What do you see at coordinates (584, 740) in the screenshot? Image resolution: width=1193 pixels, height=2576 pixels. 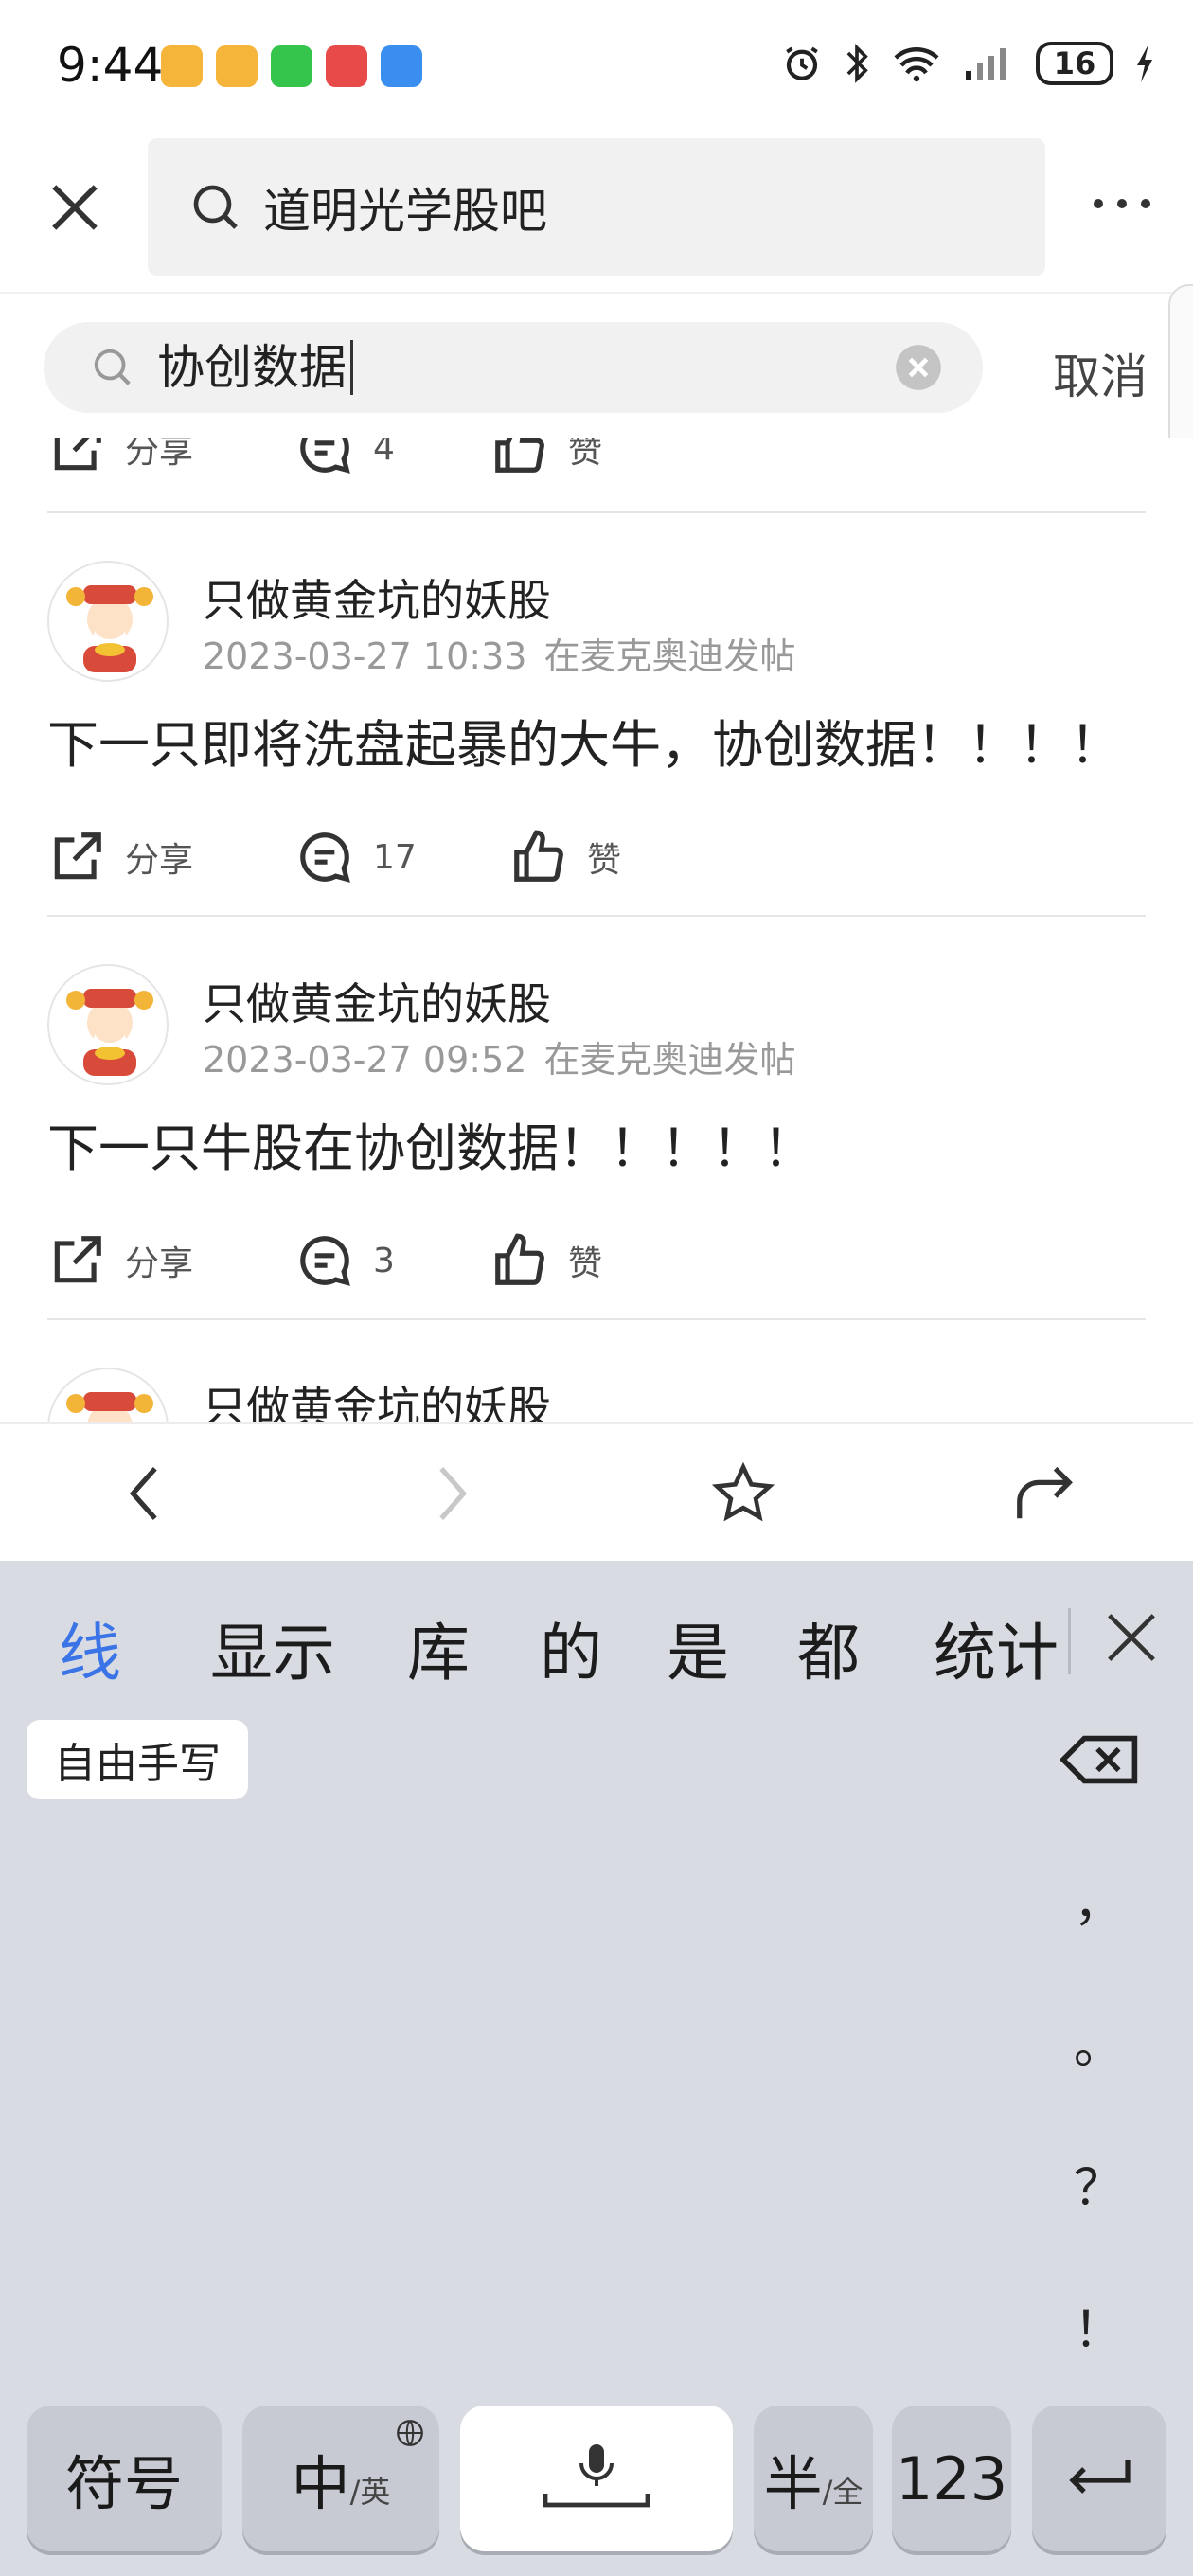 I see `post-content: 下一只即将洗盘起暴的大牛，协创数据！！！！` at bounding box center [584, 740].